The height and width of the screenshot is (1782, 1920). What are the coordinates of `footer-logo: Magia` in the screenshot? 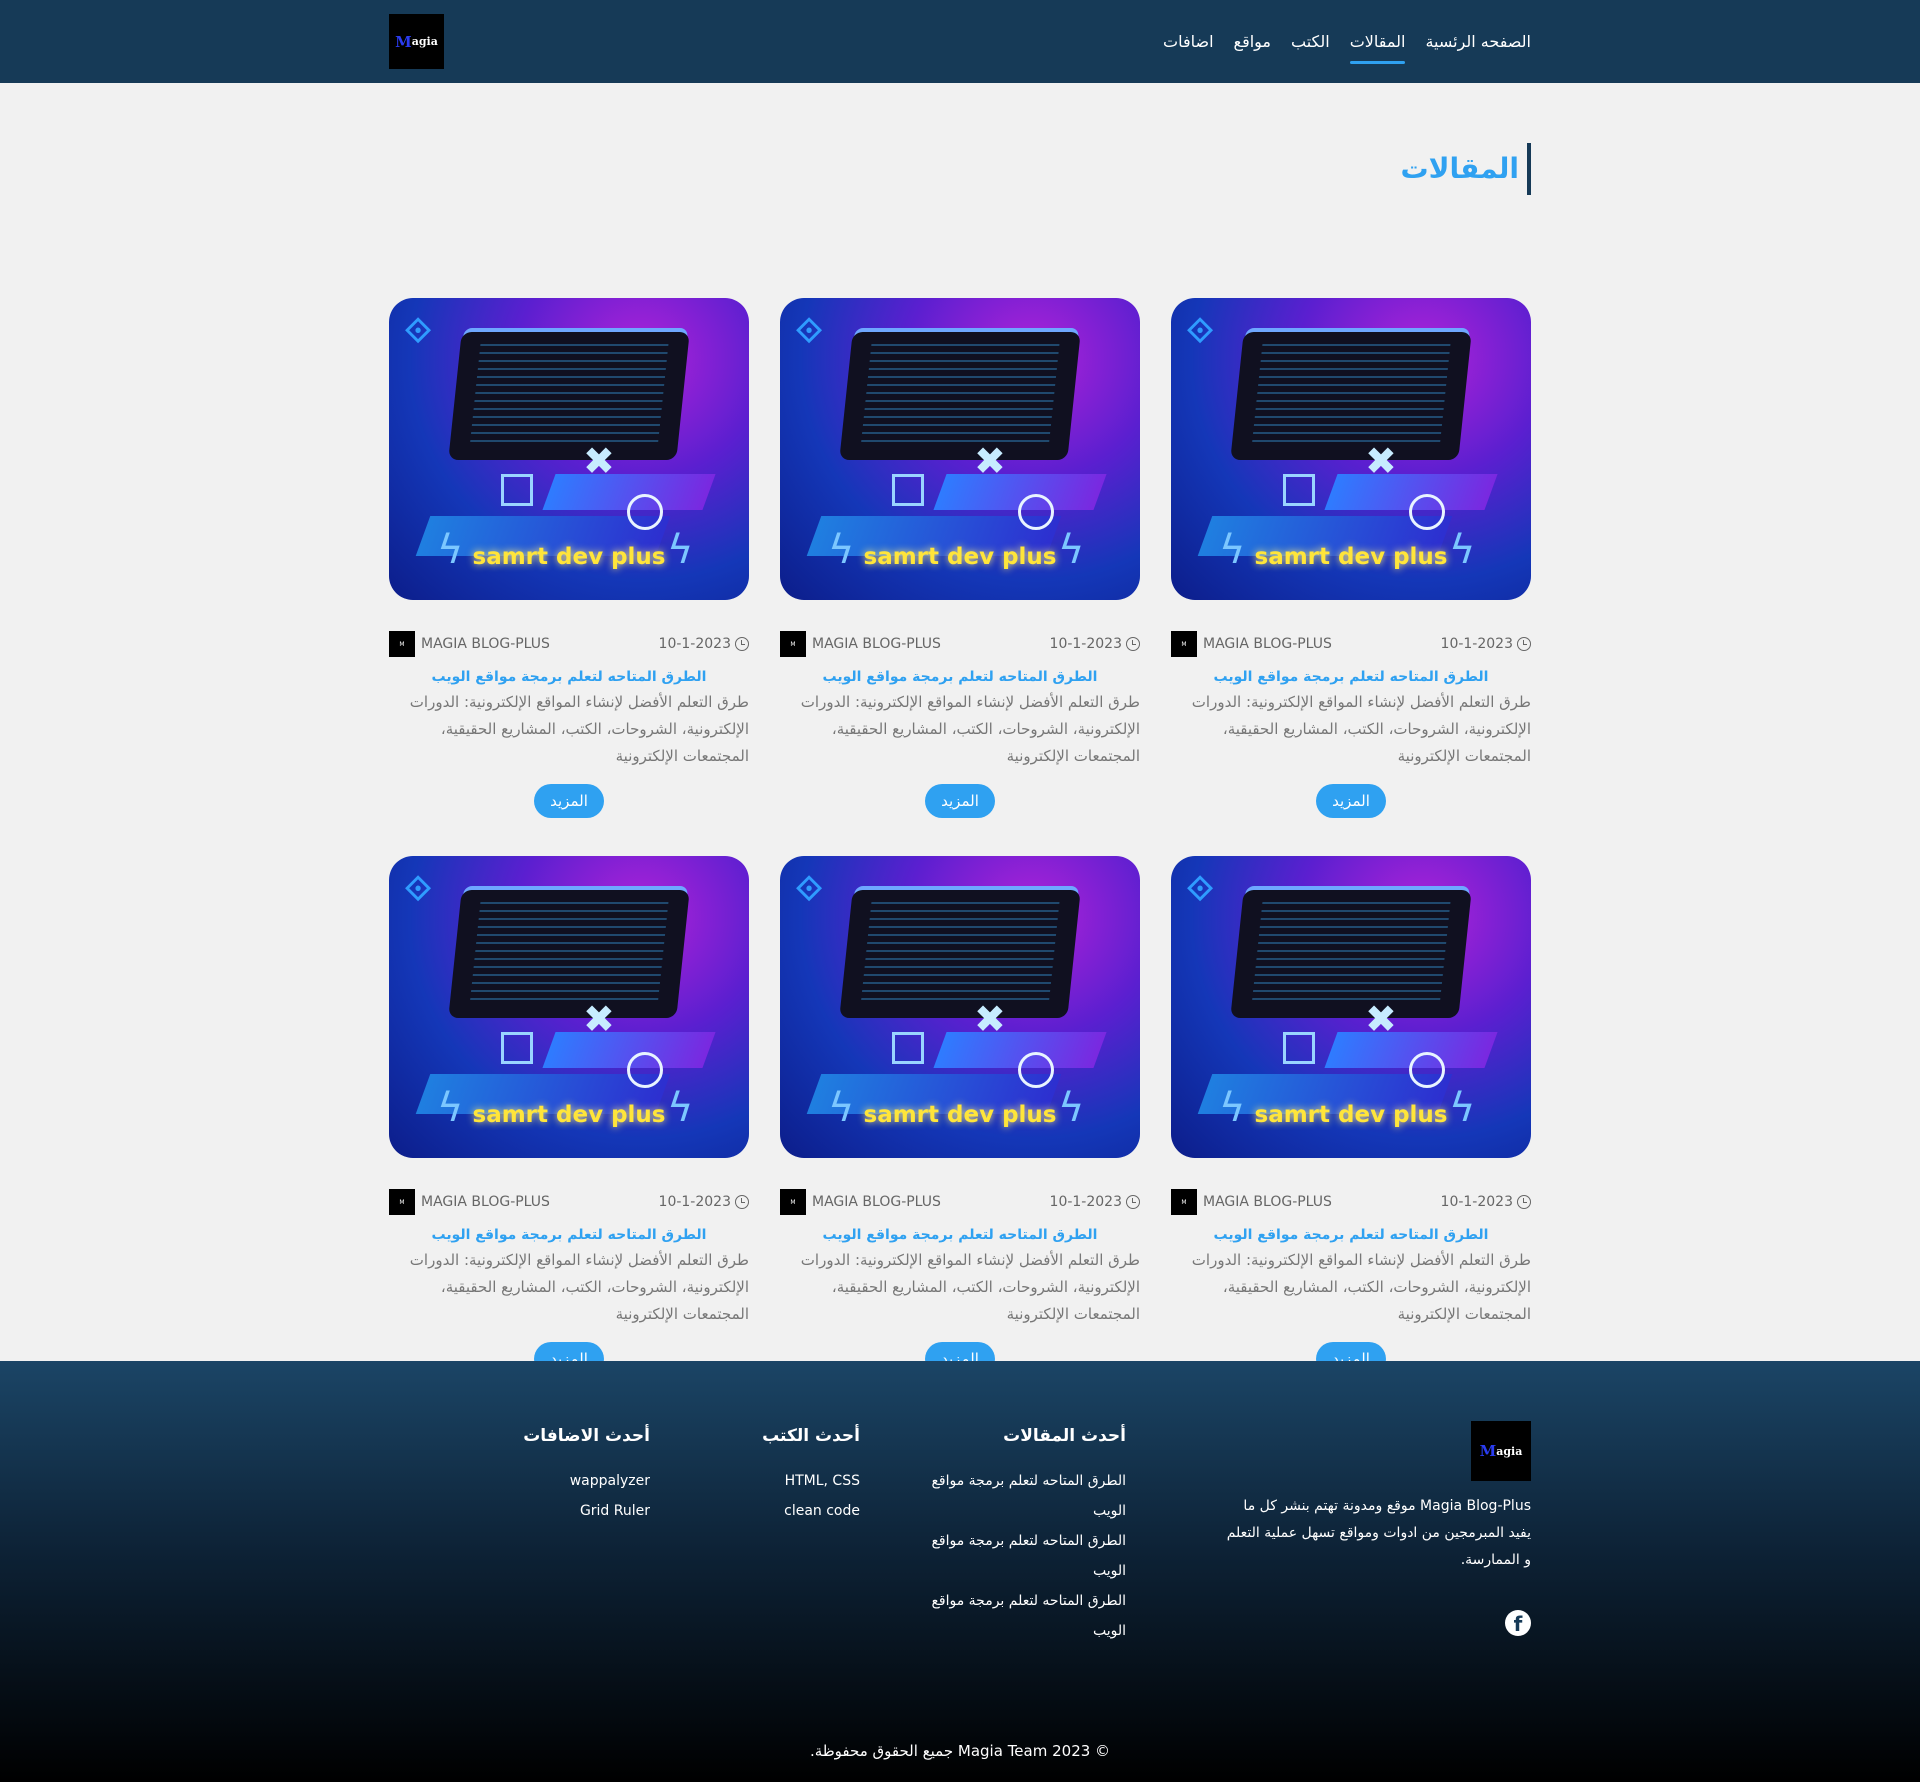 It's located at (1501, 1451).